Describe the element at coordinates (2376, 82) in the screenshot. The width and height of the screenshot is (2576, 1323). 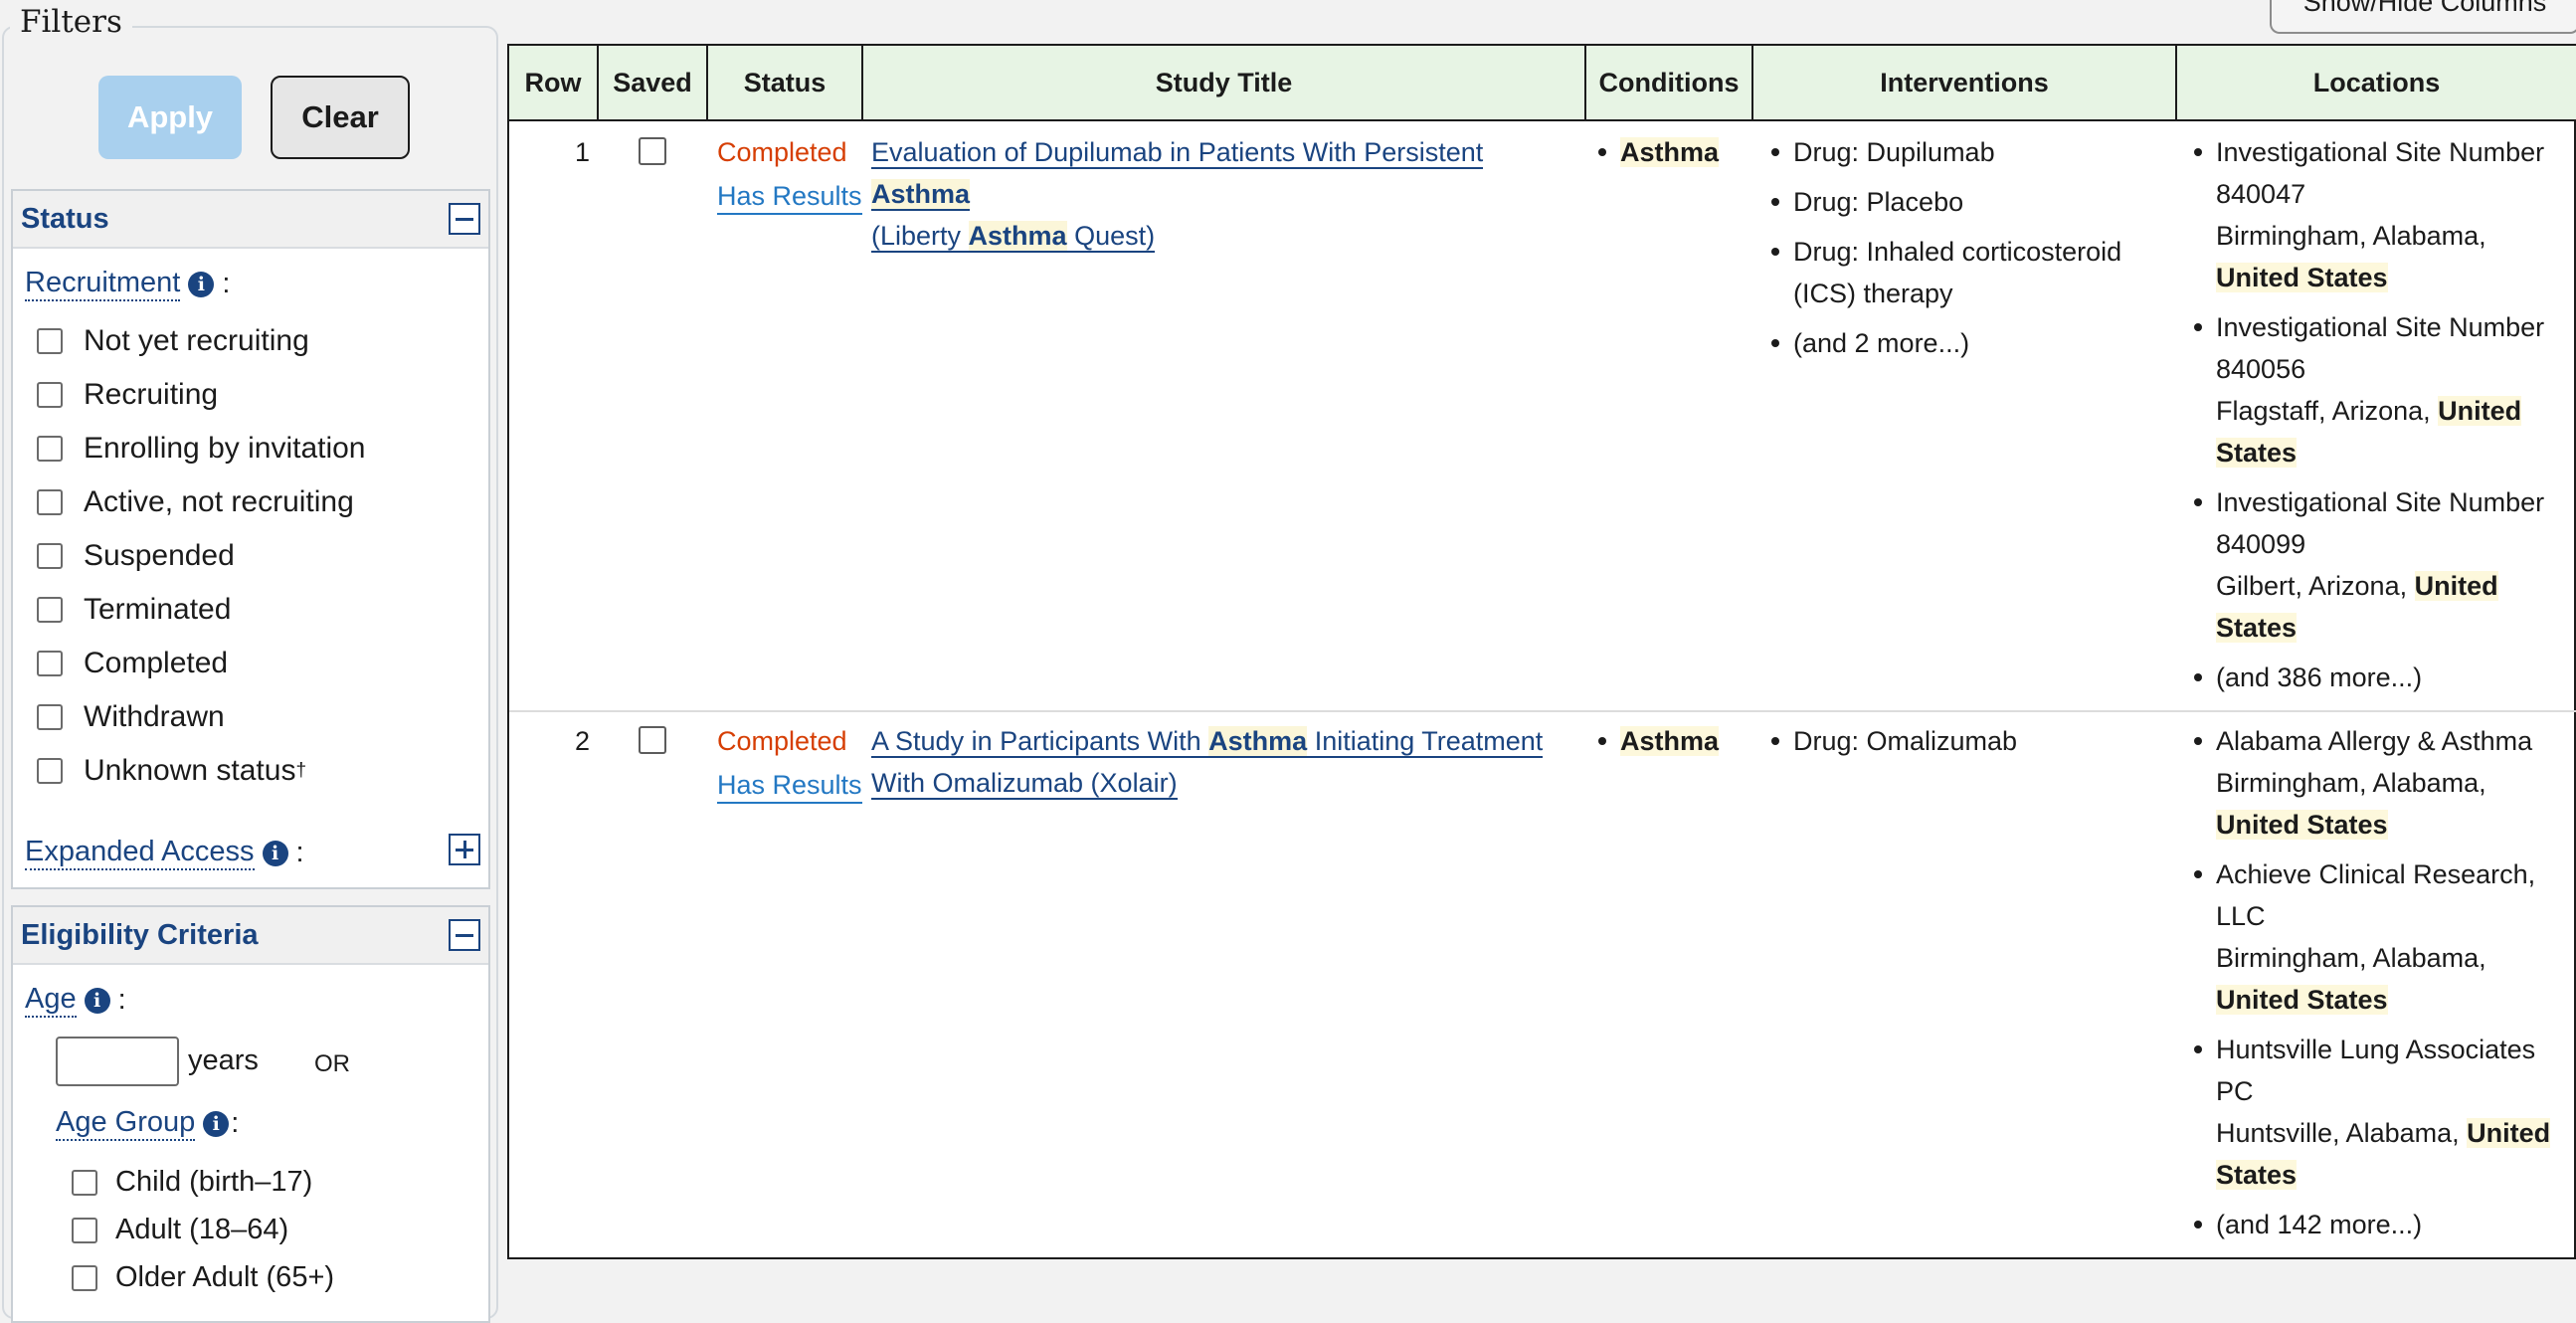
I see `header-locations: Locations` at that location.